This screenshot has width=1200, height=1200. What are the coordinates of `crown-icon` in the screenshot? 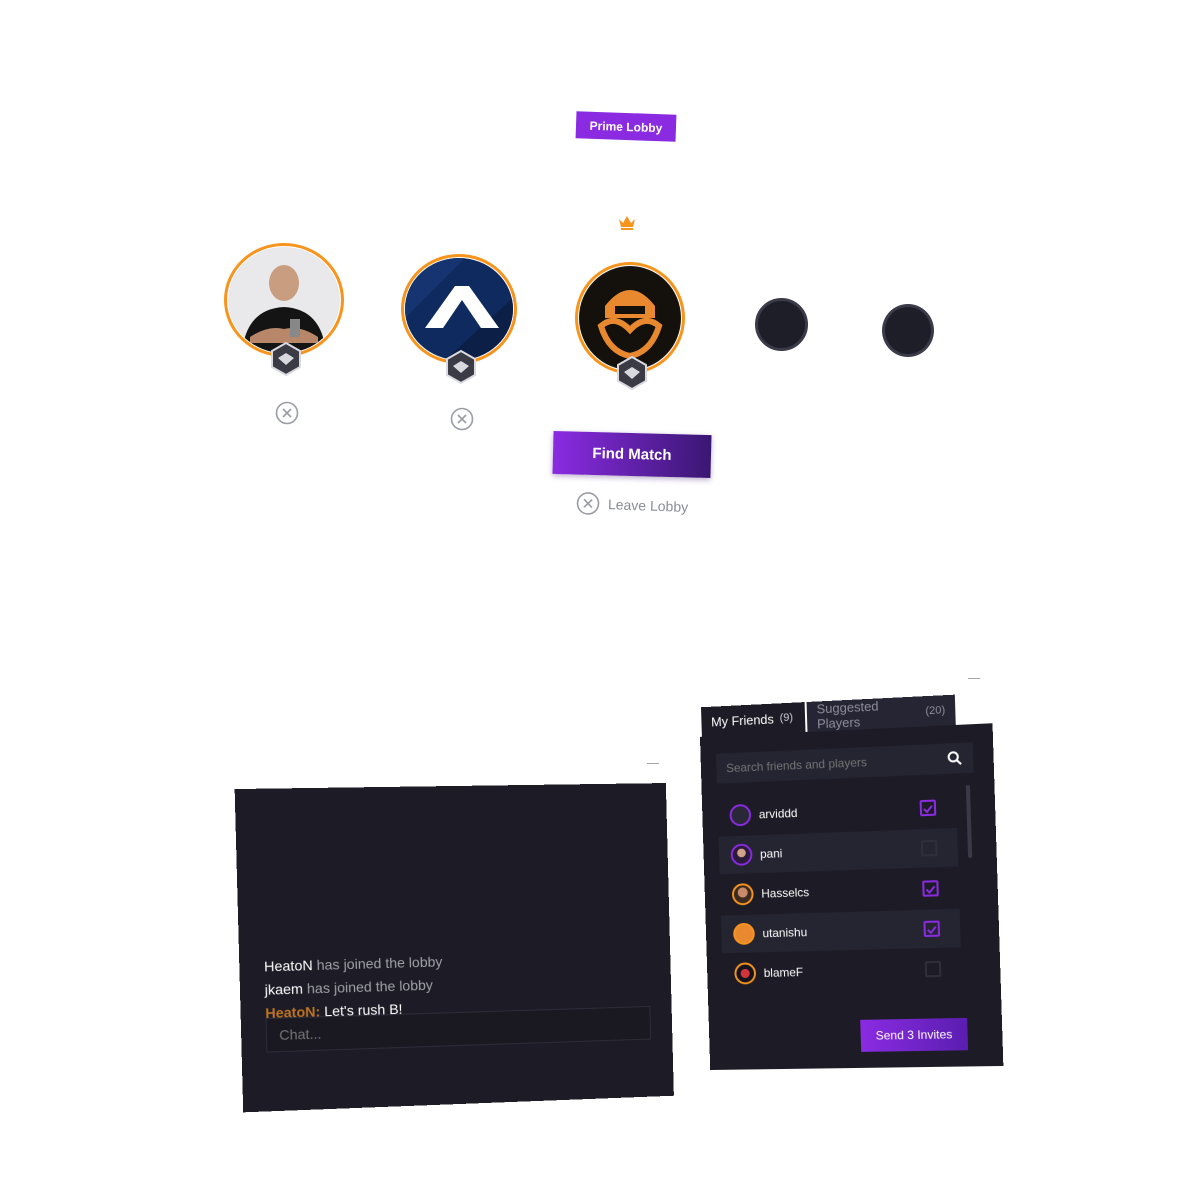 It's located at (627, 222).